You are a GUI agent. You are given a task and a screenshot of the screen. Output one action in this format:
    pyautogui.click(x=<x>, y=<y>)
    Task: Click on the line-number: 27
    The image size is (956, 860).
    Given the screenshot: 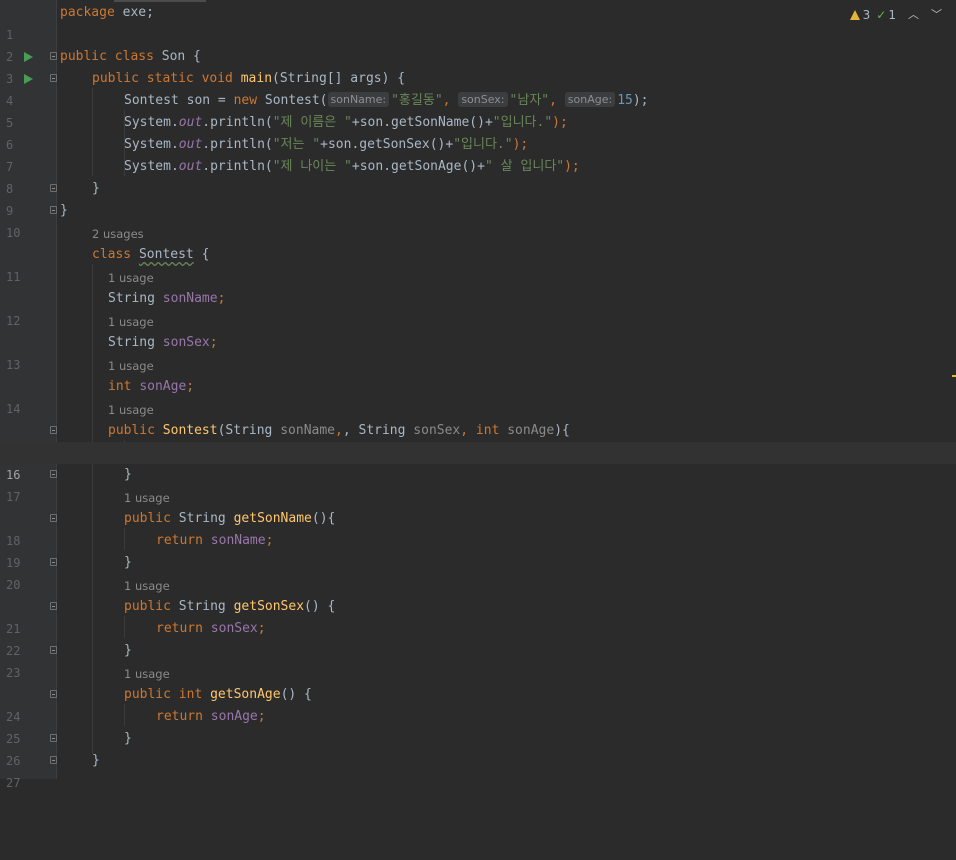 What is the action you would take?
    pyautogui.click(x=13, y=783)
    